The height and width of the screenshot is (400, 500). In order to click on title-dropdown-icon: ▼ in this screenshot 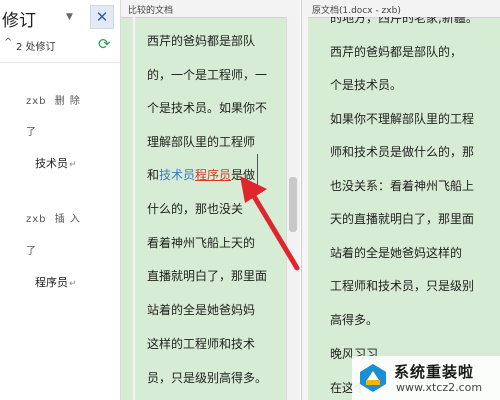, I will do `click(69, 17)`.